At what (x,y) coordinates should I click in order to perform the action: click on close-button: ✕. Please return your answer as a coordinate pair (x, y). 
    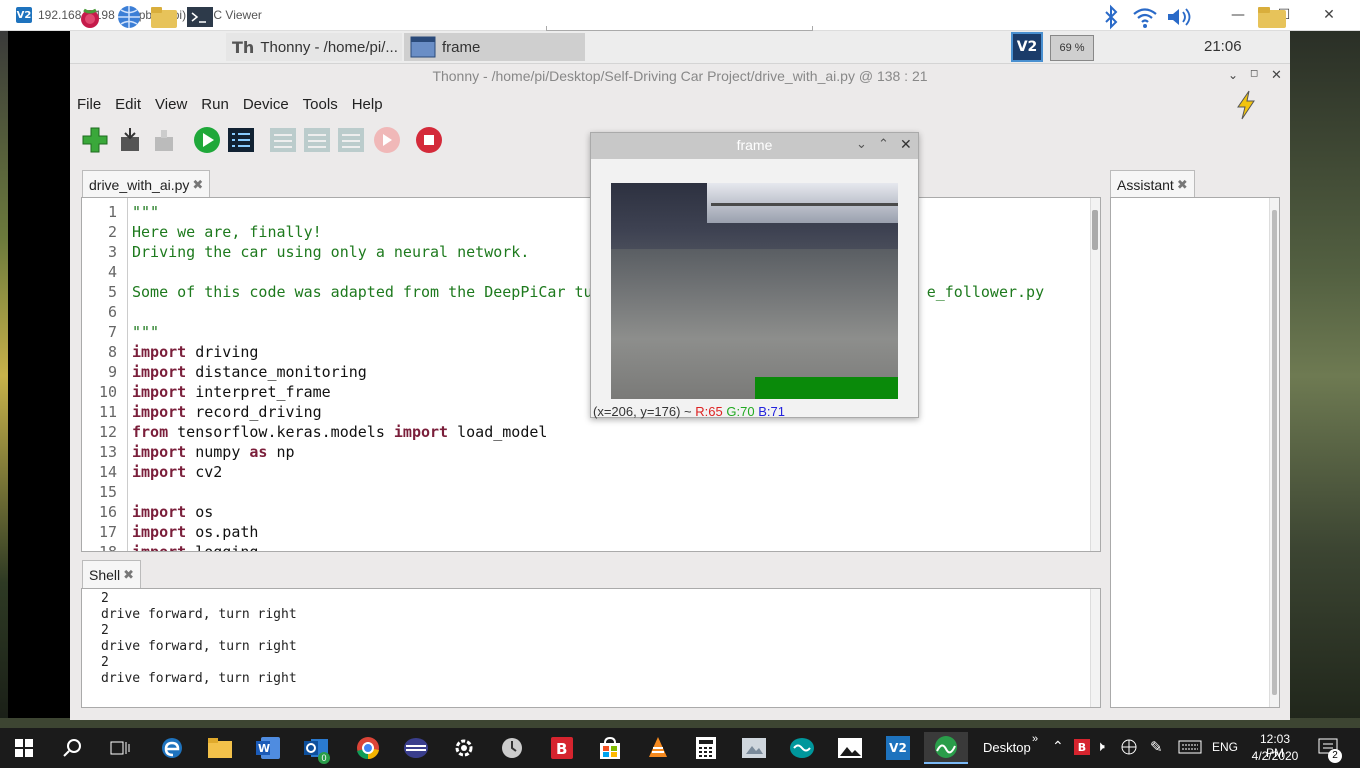
    Looking at the image, I should click on (1329, 15).